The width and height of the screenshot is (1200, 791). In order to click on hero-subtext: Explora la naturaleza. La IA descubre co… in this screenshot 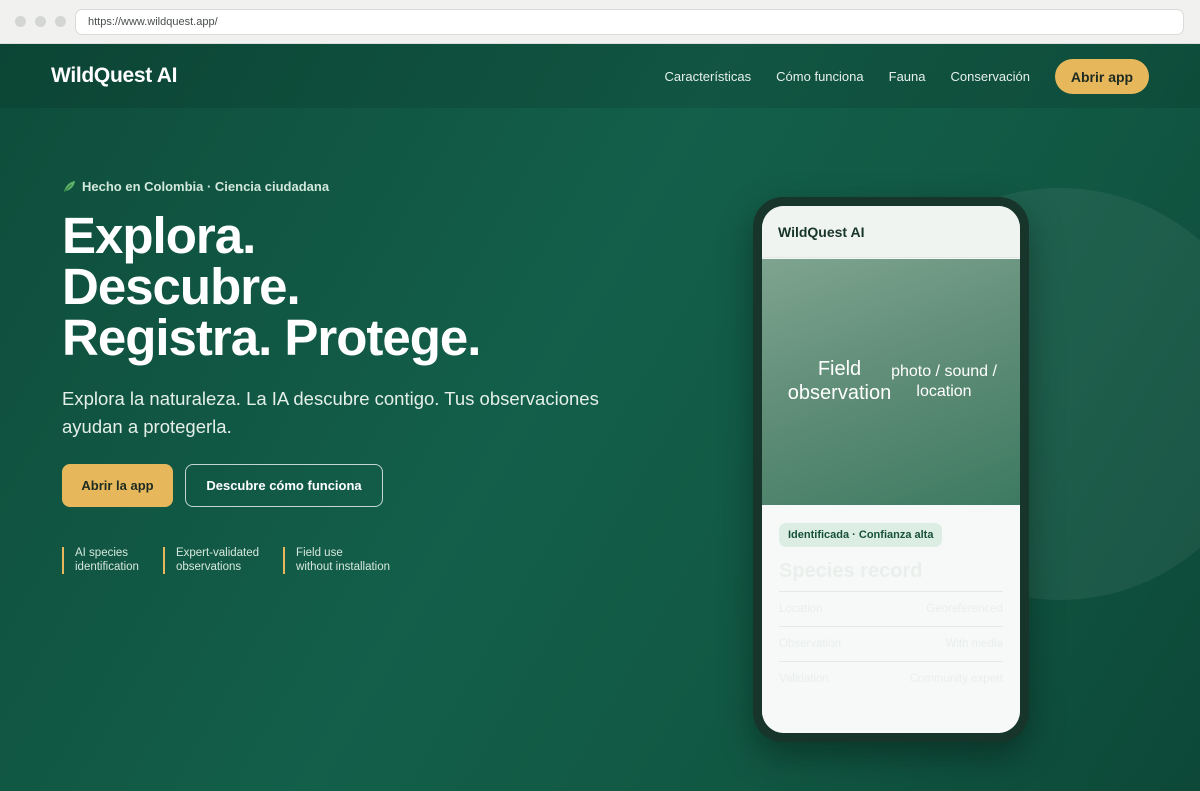, I will do `click(330, 412)`.